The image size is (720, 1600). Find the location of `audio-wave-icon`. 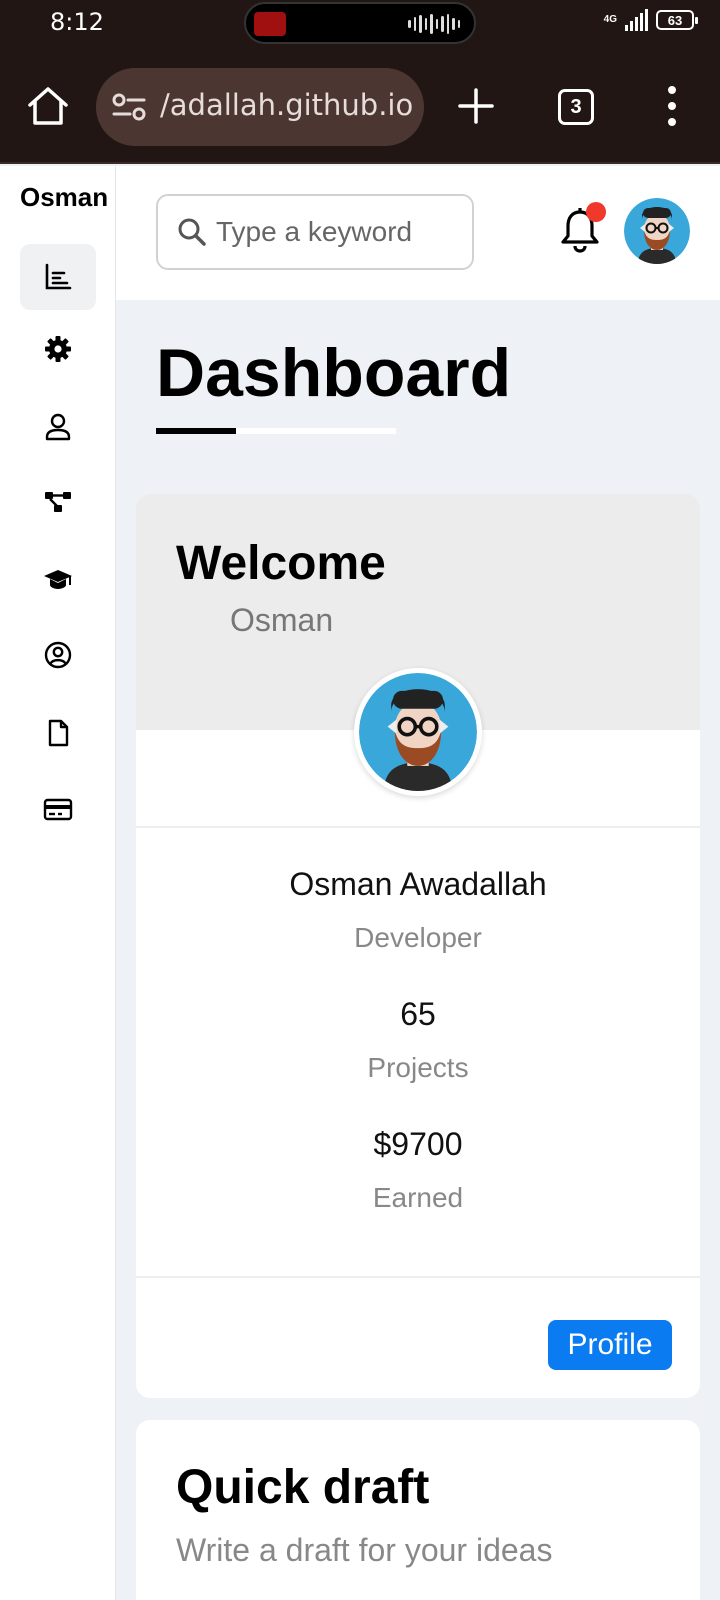

audio-wave-icon is located at coordinates (434, 24).